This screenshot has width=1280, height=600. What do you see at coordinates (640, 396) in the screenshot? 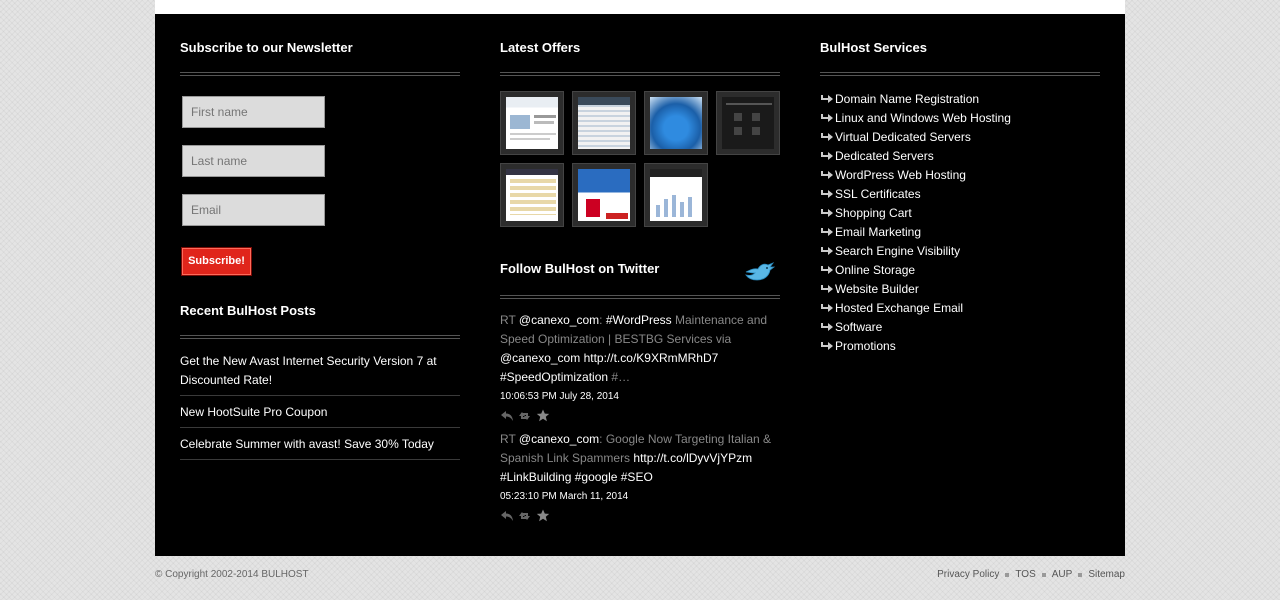
I see `tweet-timestamp: 10:06:53 PM July 28, 2014` at bounding box center [640, 396].